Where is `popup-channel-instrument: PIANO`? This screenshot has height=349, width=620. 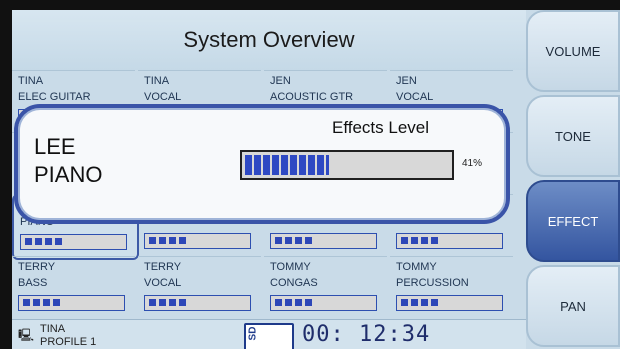 popup-channel-instrument: PIANO is located at coordinates (68, 174).